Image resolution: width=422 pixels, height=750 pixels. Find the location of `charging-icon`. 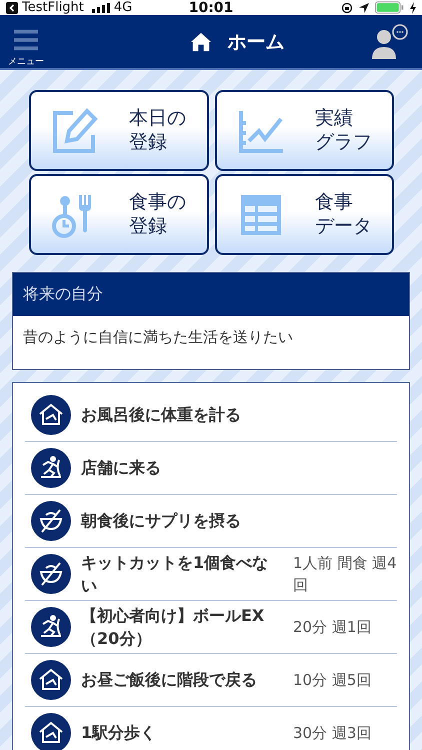

charging-icon is located at coordinates (413, 8).